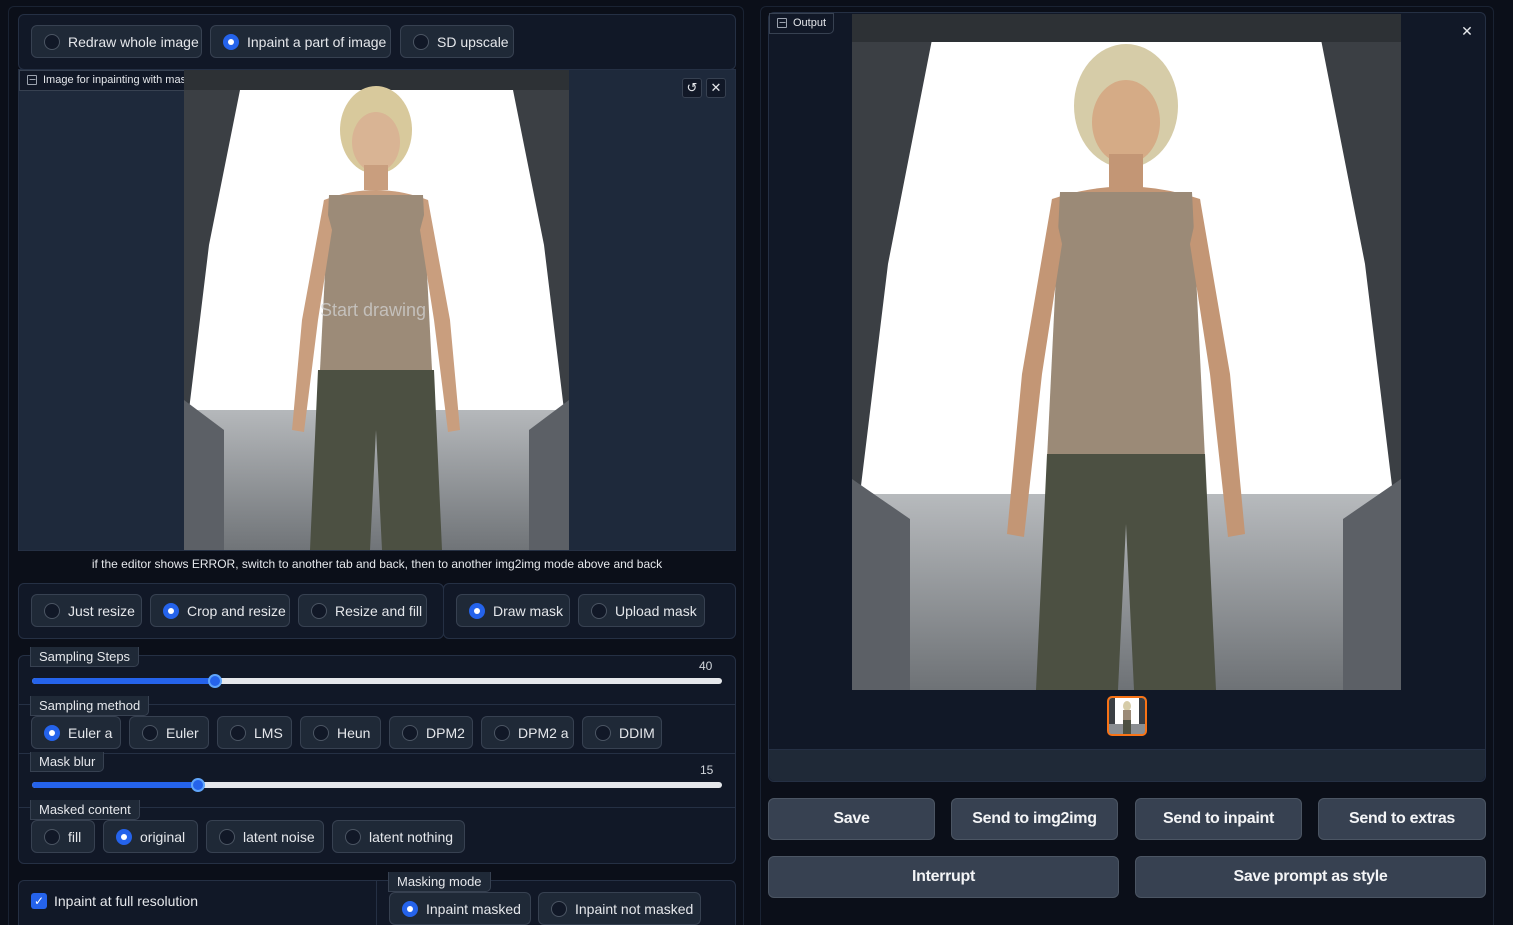 The height and width of the screenshot is (925, 1513). Describe the element at coordinates (63, 836) in the screenshot. I see `masked-content-fill: fill` at that location.